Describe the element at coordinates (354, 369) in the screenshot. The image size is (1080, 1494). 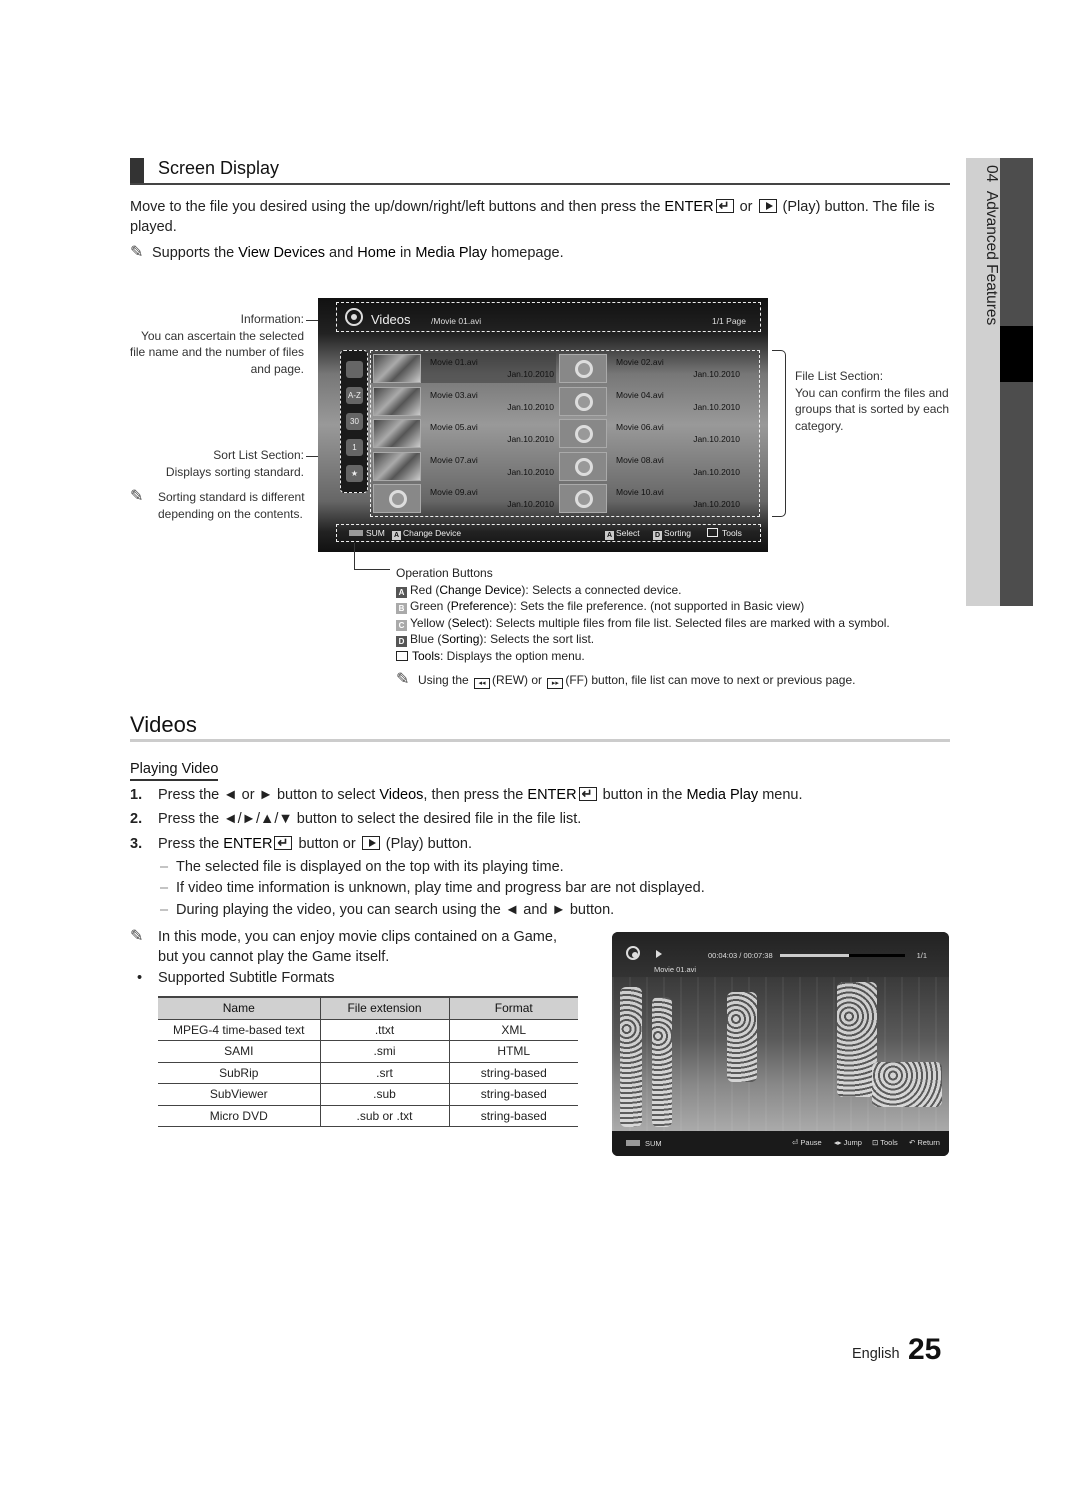
I see `folder-icon` at that location.